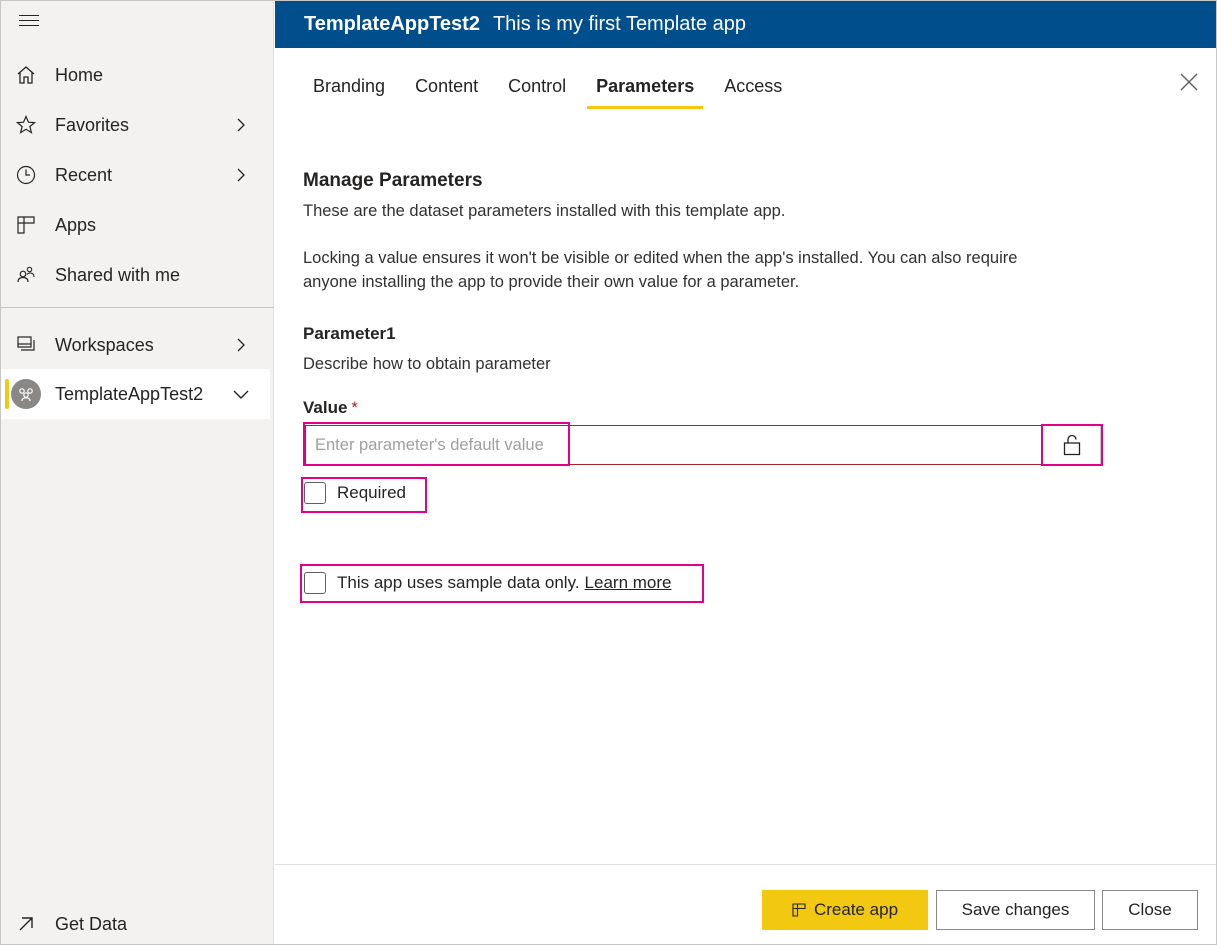 This screenshot has height=945, width=1217. Describe the element at coordinates (76, 224) in the screenshot. I see `sidebar-item-label: Apps` at that location.